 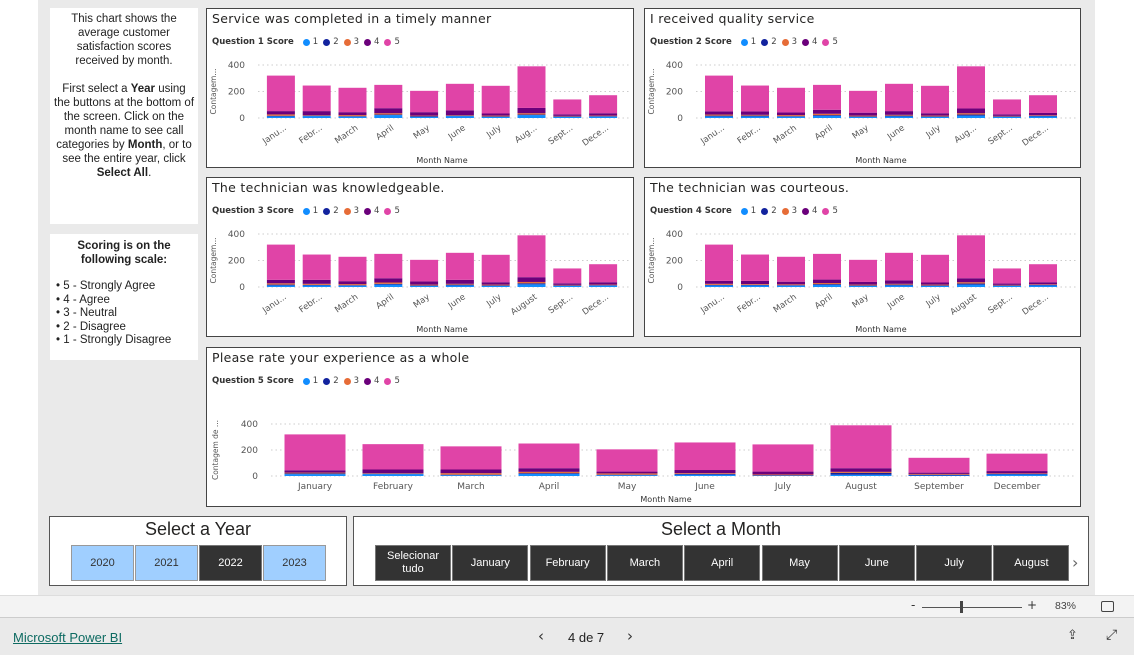 What do you see at coordinates (644, 563) in the screenshot?
I see `month-button: March` at bounding box center [644, 563].